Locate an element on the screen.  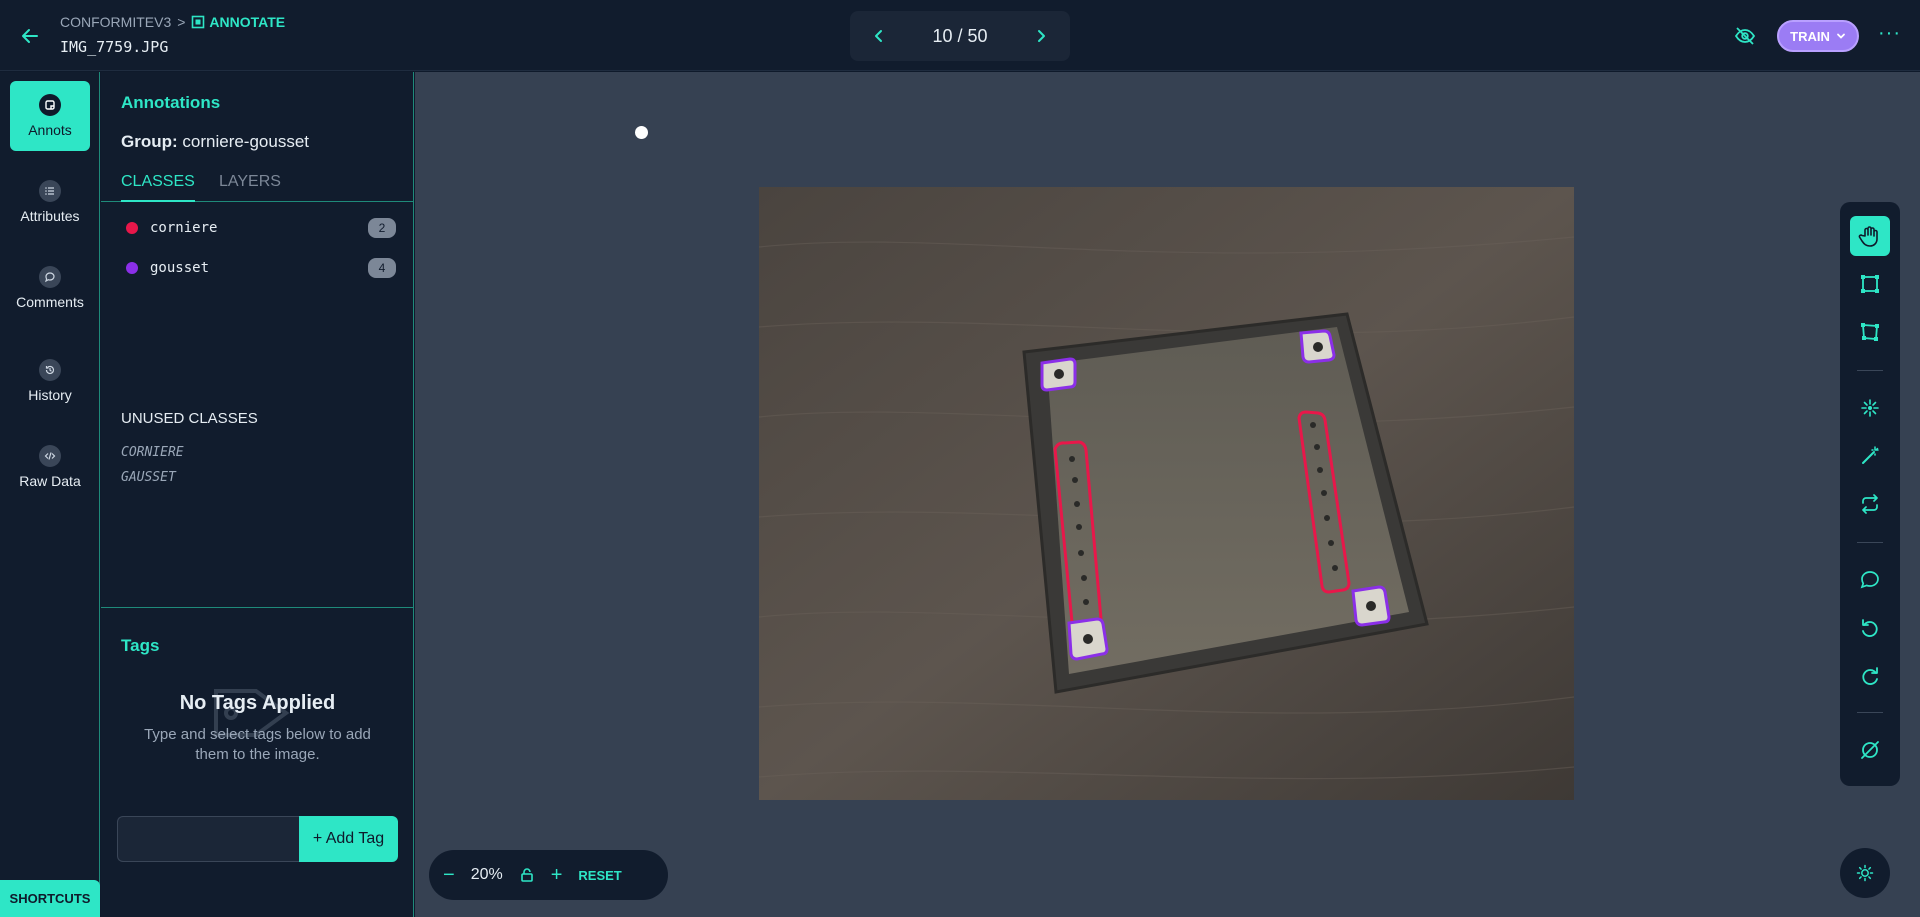
class-name: gousset is located at coordinates (180, 268).